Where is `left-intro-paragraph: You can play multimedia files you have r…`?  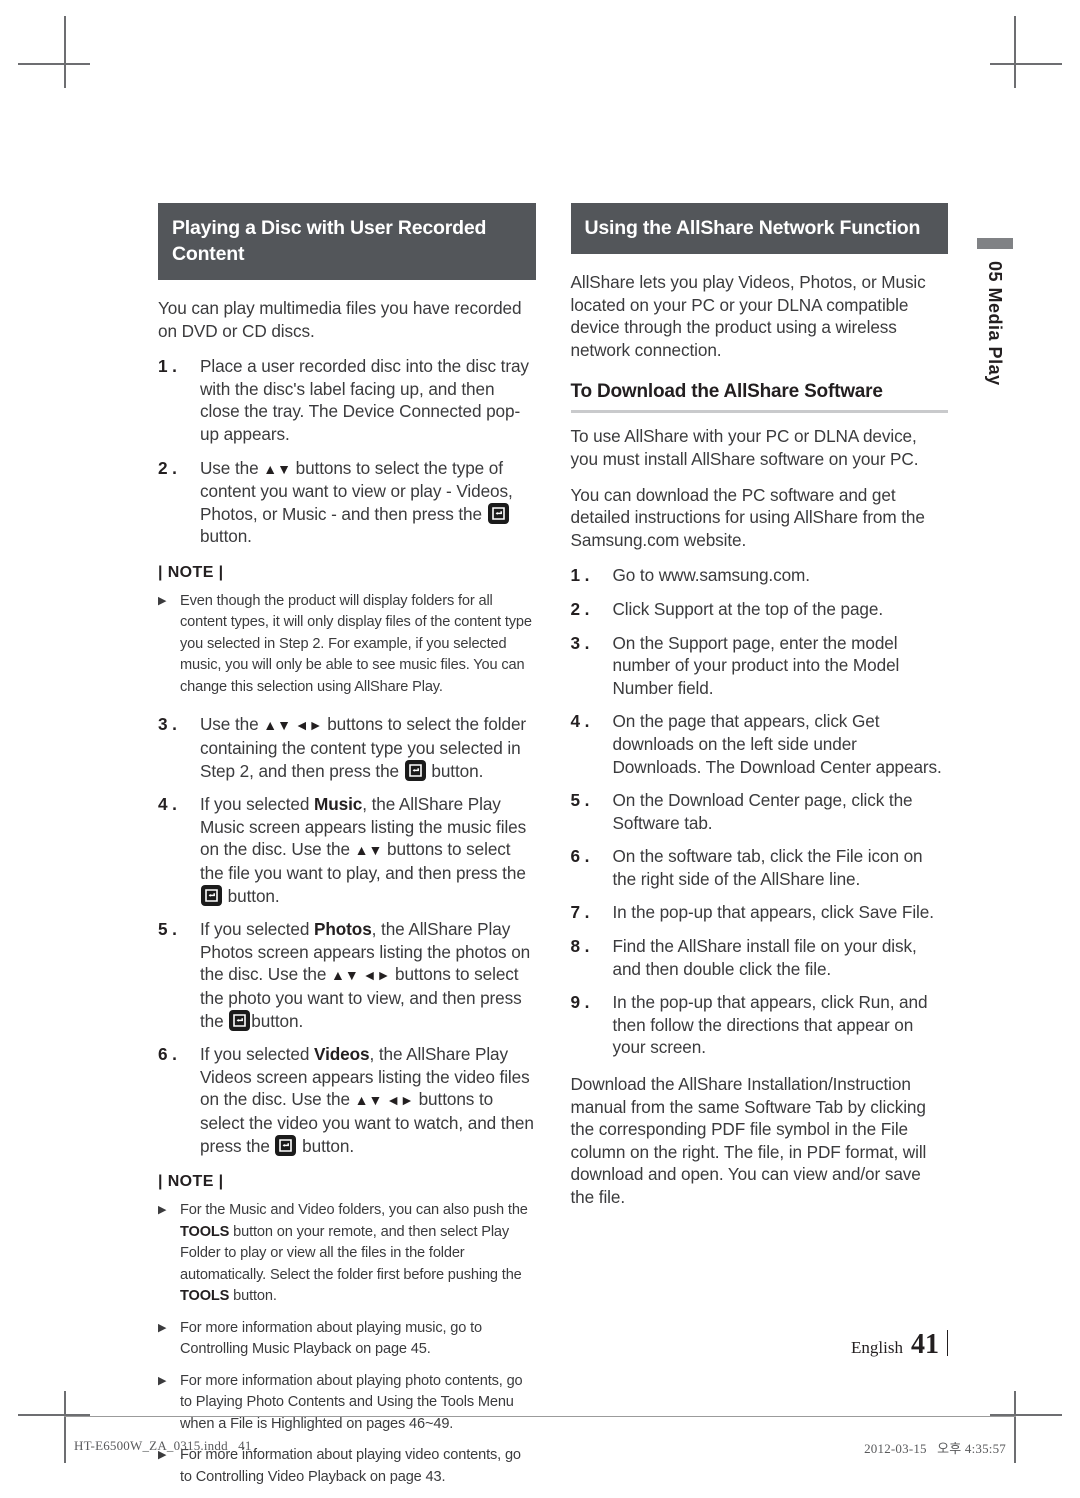 left-intro-paragraph: You can play multimedia files you have r… is located at coordinates (340, 319).